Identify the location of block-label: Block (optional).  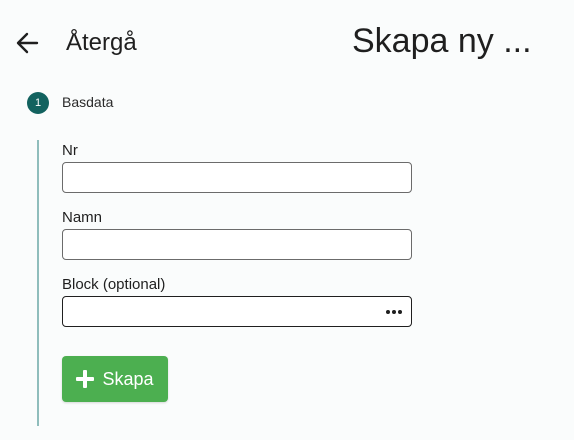
(114, 284).